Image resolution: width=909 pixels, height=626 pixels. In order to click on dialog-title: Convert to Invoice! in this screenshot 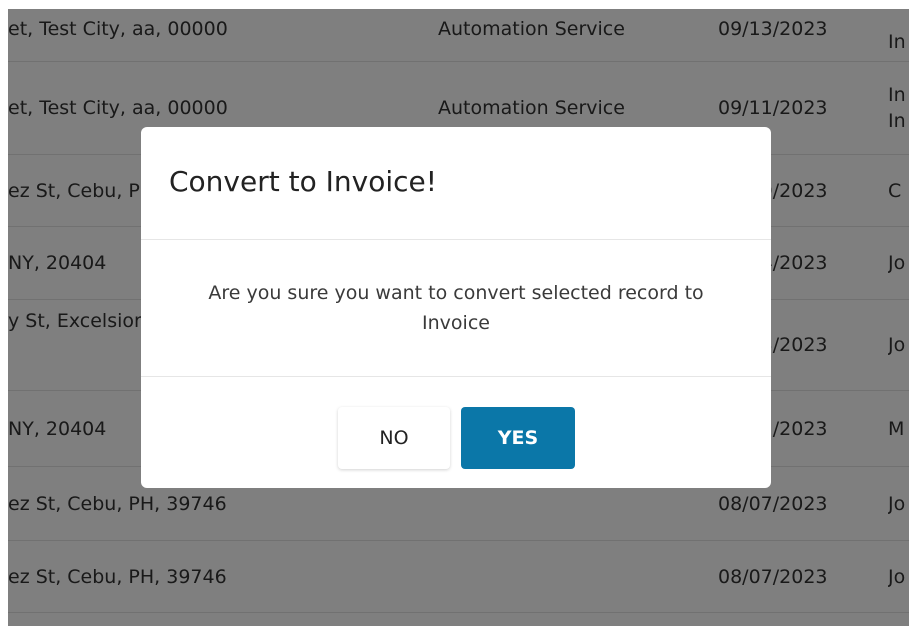, I will do `click(303, 181)`.